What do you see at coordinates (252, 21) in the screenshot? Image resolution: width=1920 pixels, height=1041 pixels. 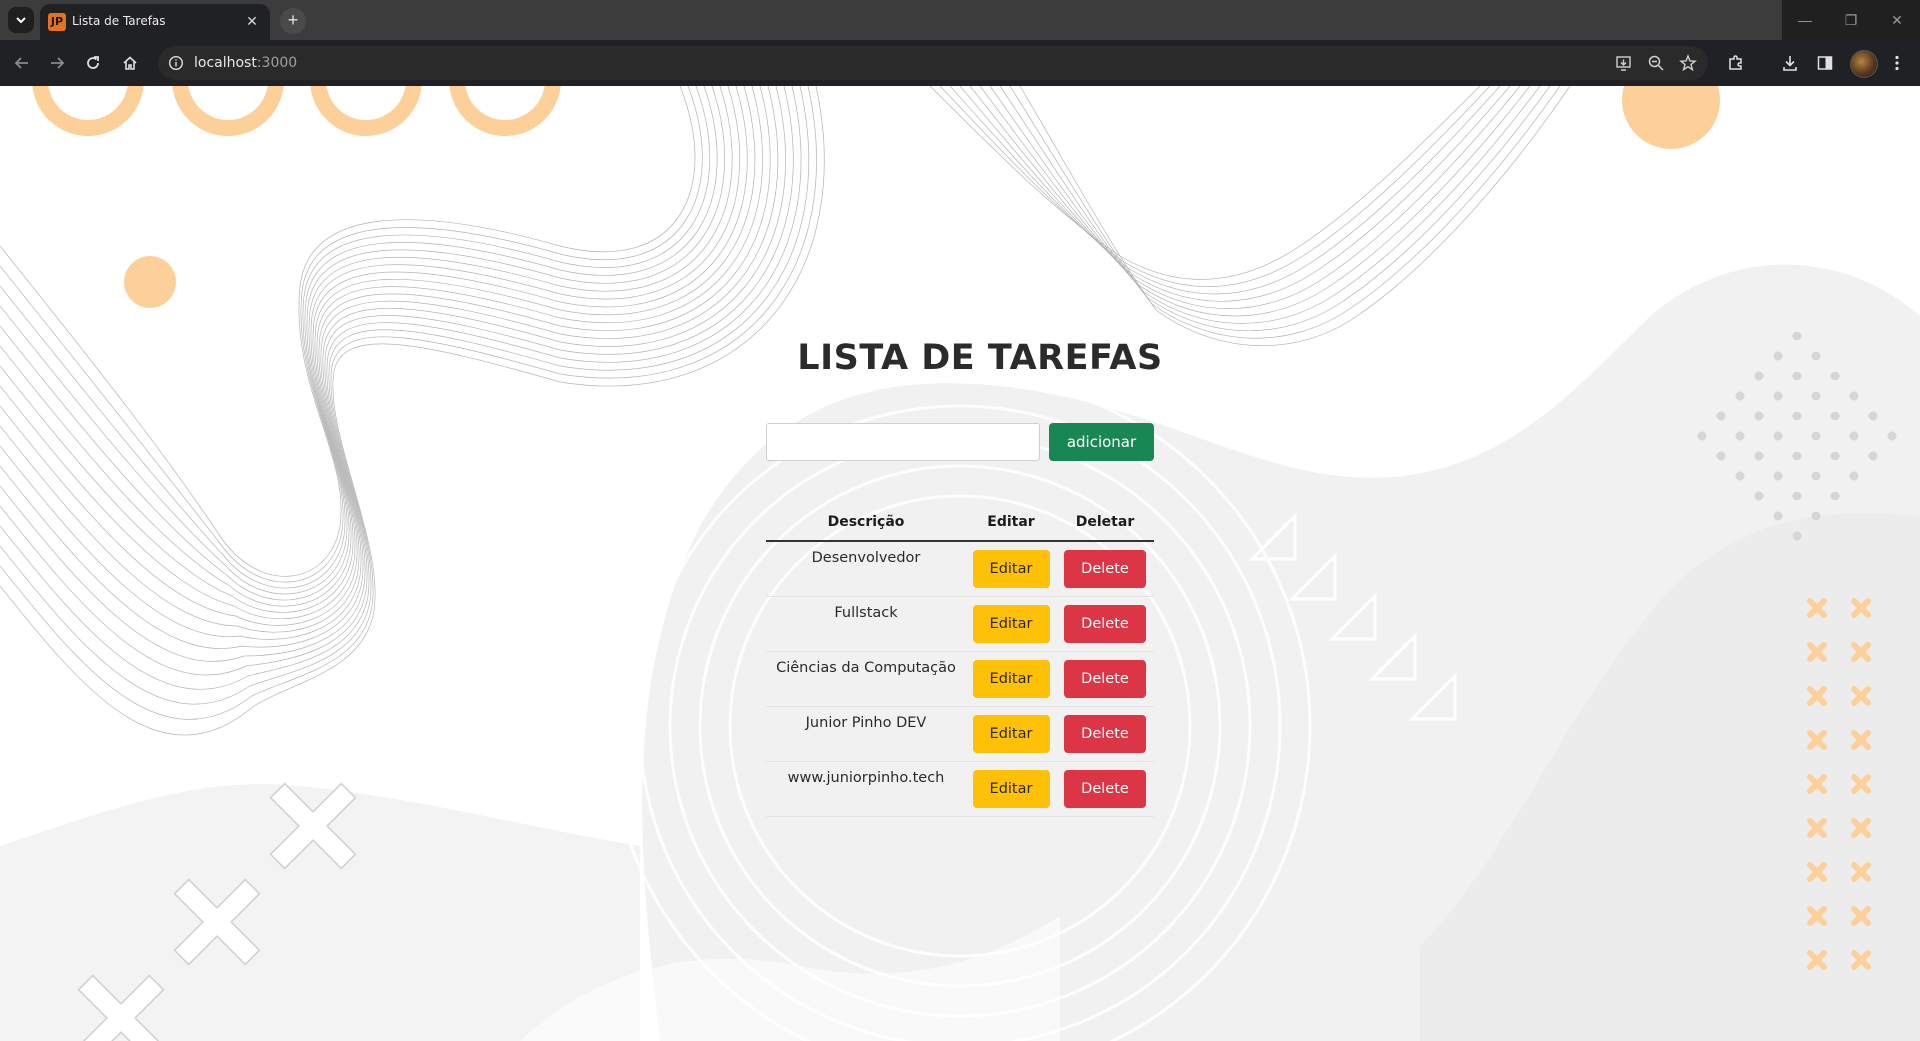 I see `tab-close-icon: ✕` at bounding box center [252, 21].